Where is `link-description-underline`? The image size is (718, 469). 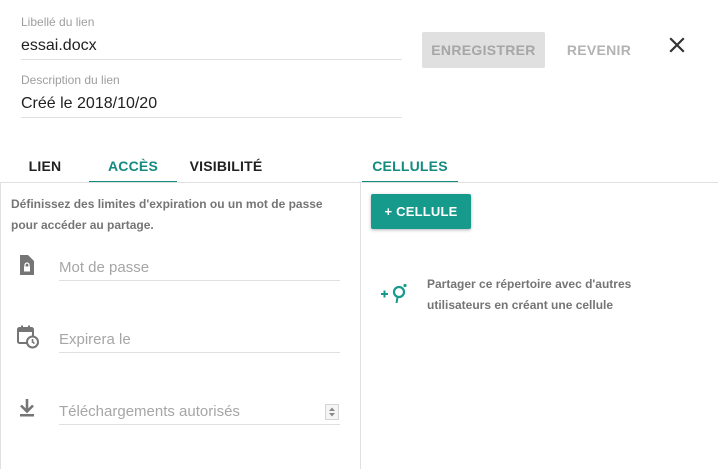
link-description-underline is located at coordinates (211, 117).